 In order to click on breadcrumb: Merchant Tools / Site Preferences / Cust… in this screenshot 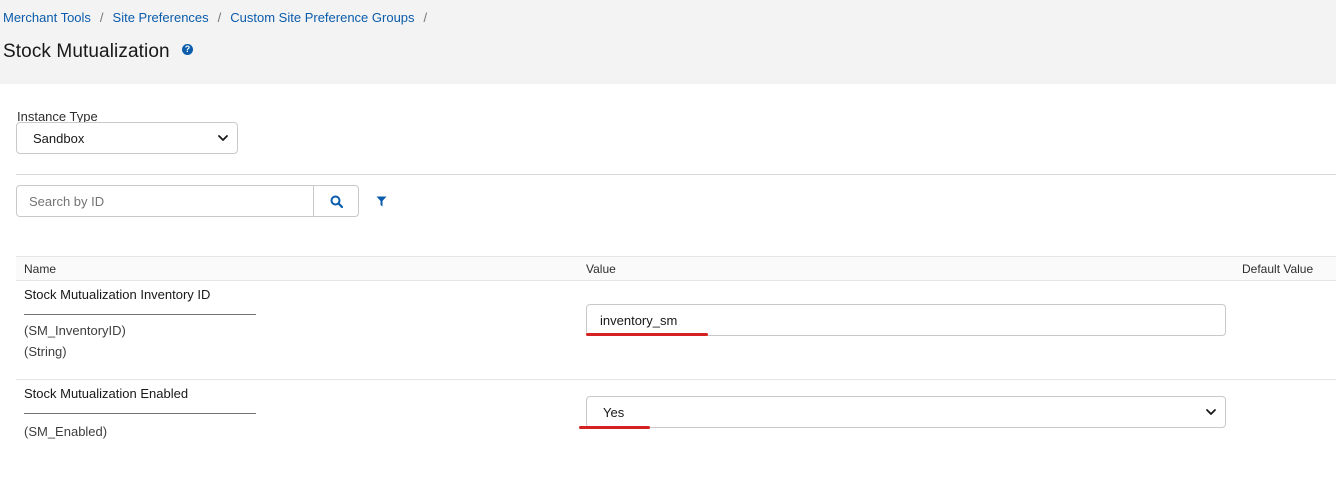, I will do `click(219, 17)`.